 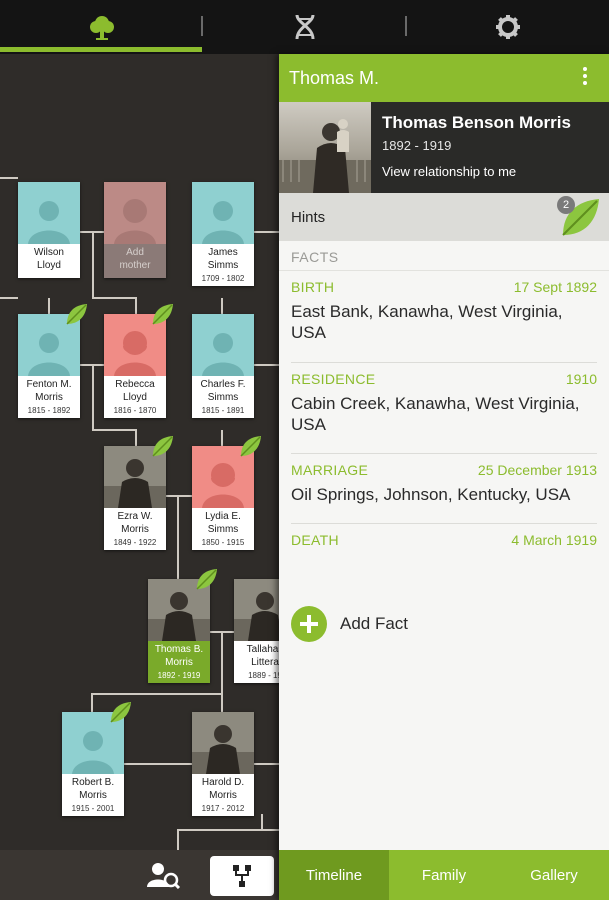 What do you see at coordinates (554, 540) in the screenshot?
I see `fact-date: 4 March 1919` at bounding box center [554, 540].